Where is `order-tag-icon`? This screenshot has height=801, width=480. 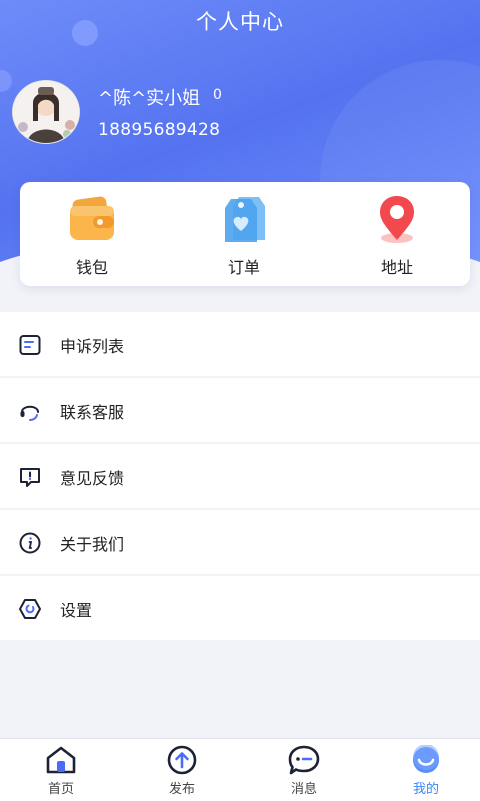
order-tag-icon is located at coordinates (245, 219).